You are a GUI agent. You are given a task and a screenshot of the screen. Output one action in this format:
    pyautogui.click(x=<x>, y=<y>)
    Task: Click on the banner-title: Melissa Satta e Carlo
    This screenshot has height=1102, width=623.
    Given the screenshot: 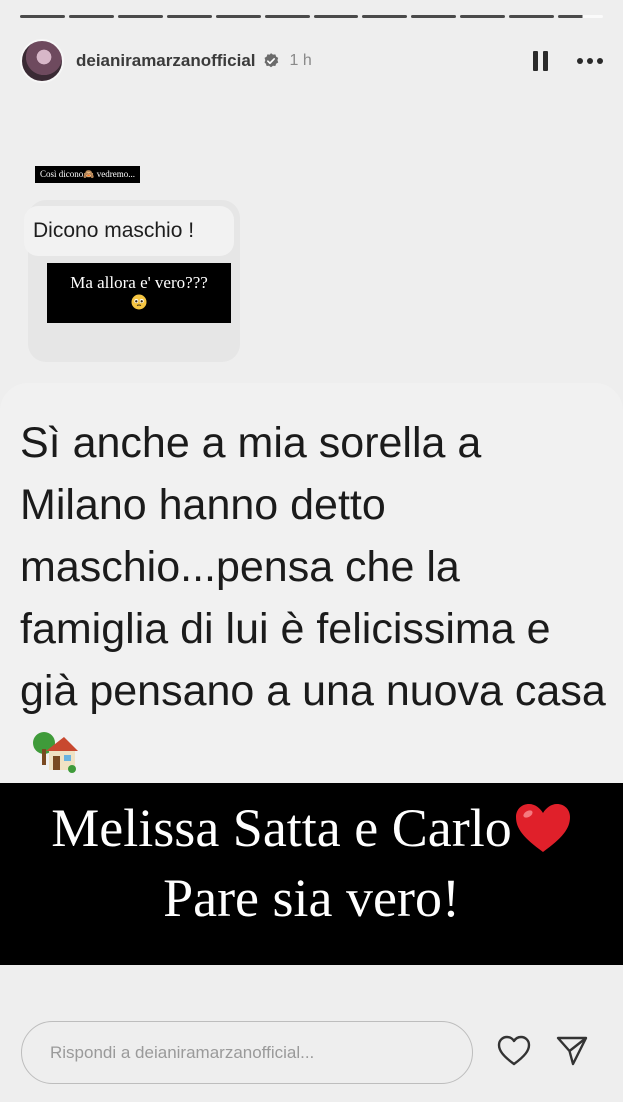 What is the action you would take?
    pyautogui.click(x=281, y=828)
    